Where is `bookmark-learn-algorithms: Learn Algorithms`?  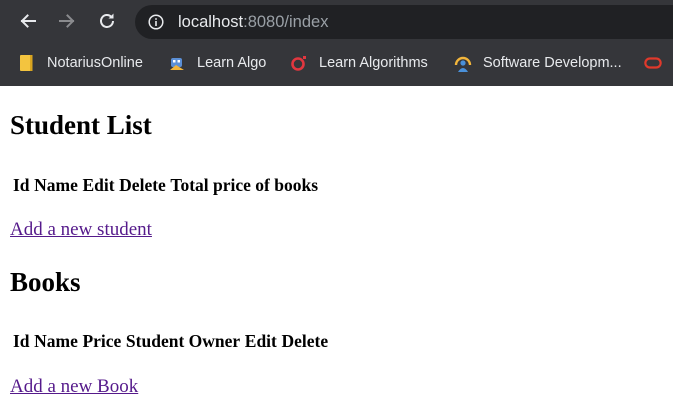
bookmark-learn-algorithms: Learn Algorithms is located at coordinates (359, 63).